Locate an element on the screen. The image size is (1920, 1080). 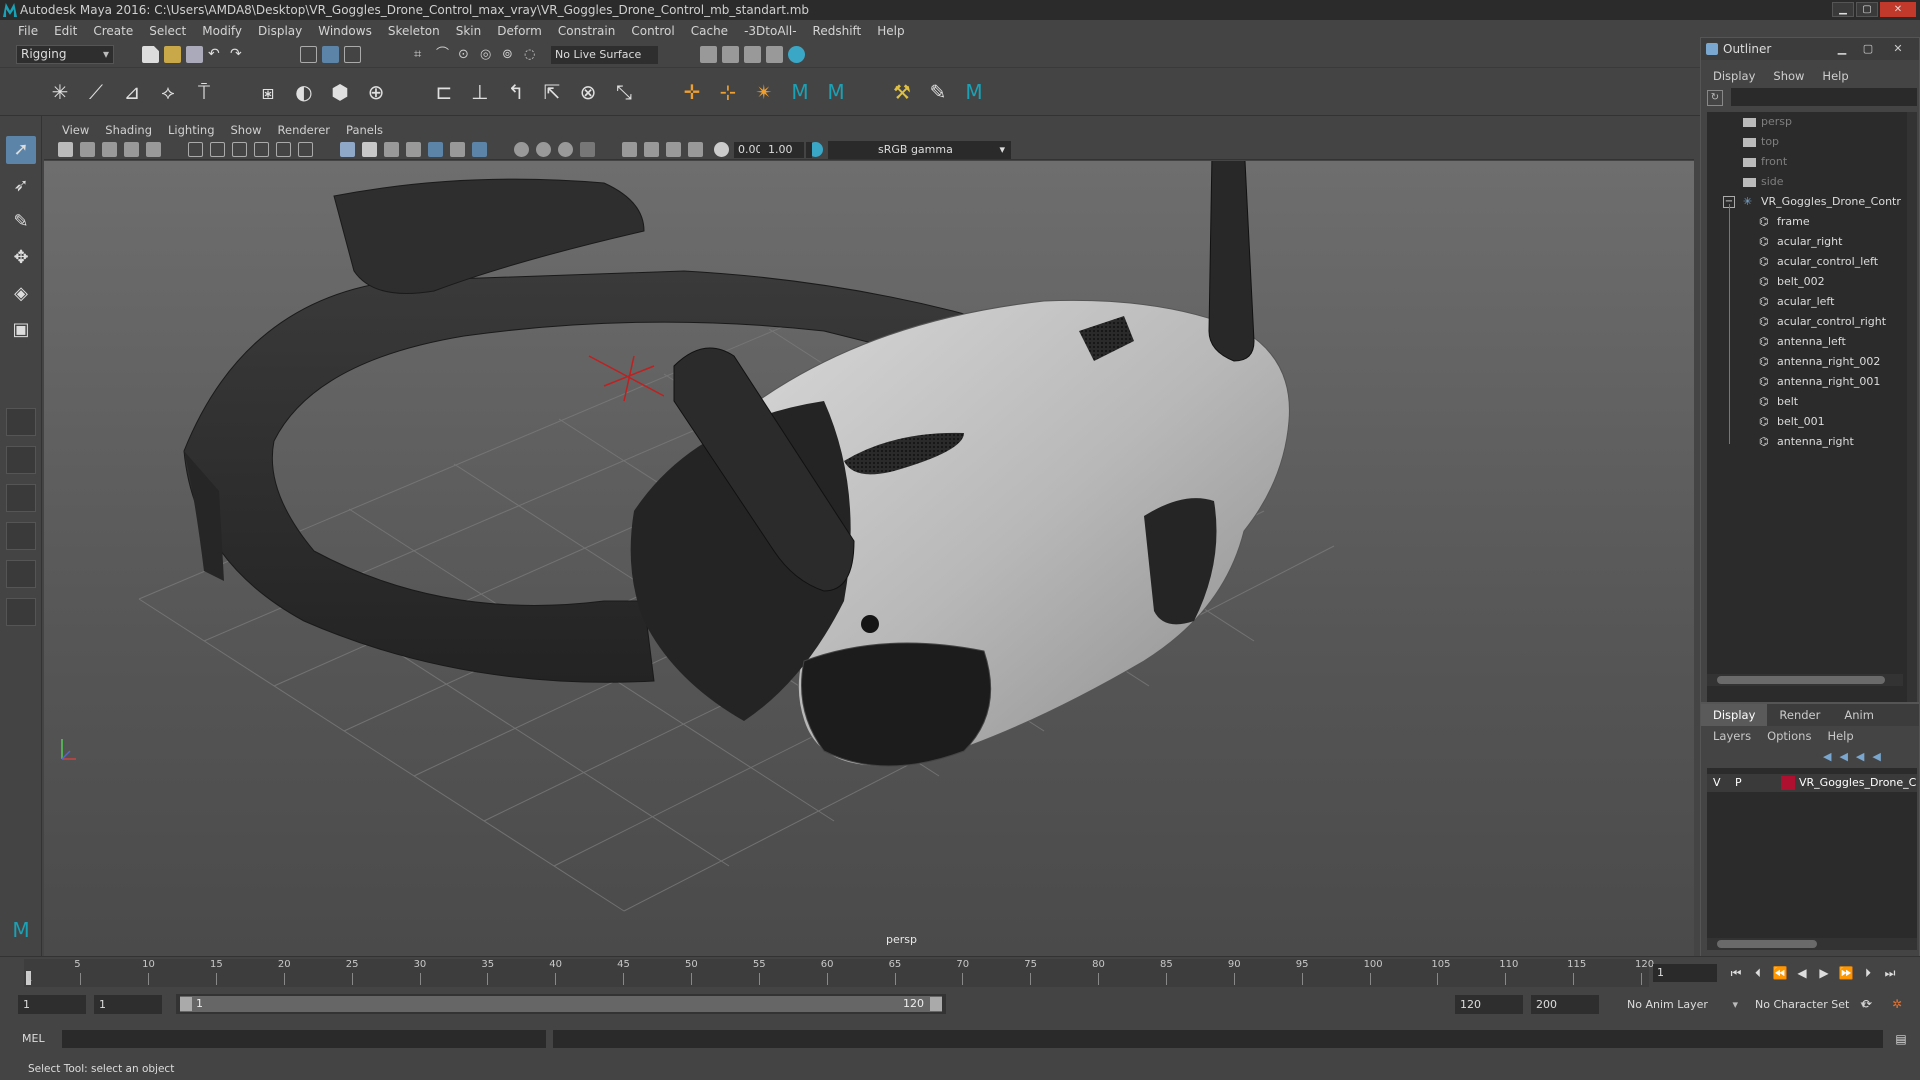
outliner-maximize-button: ▢ is located at coordinates (1868, 48).